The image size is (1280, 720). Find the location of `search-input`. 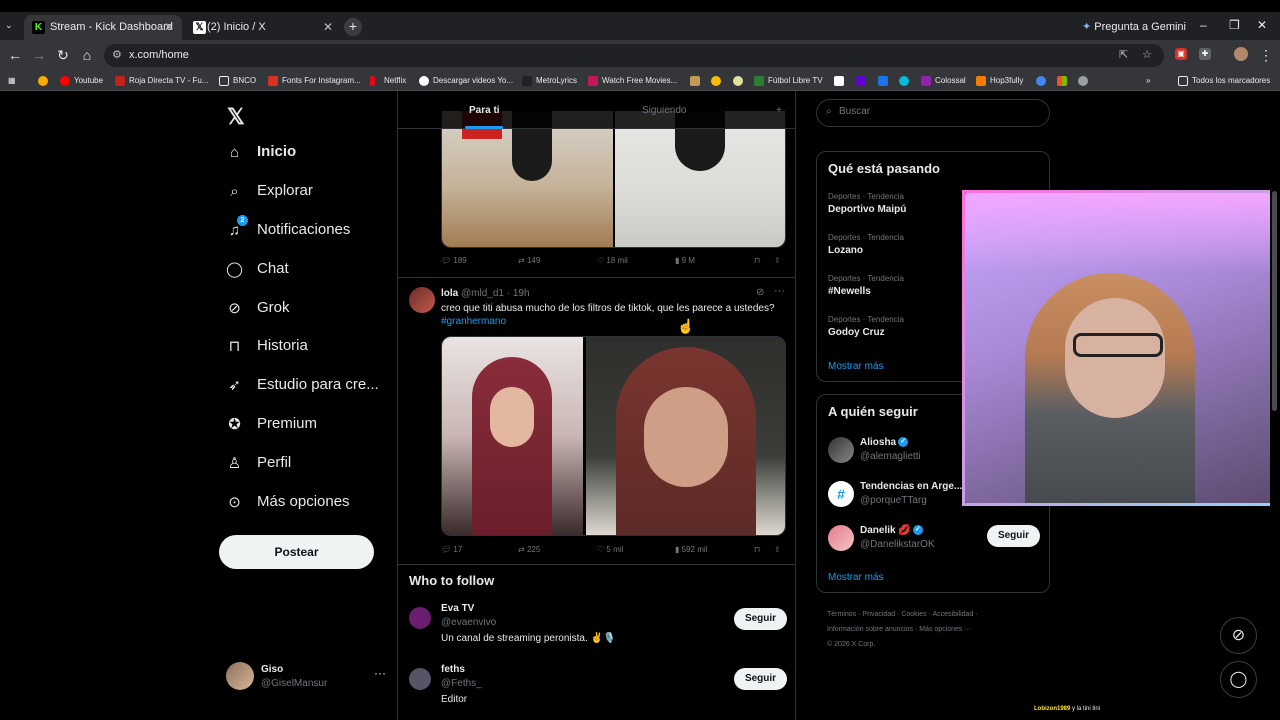

search-input is located at coordinates (939, 111).